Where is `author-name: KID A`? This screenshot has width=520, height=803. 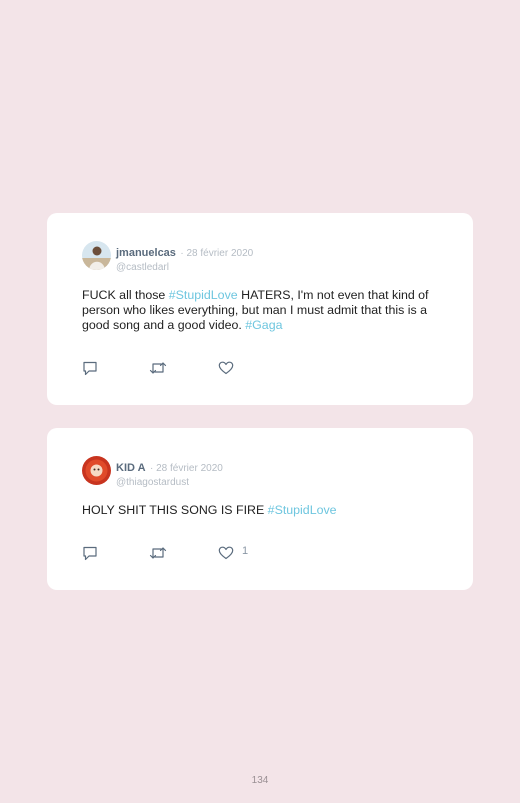 author-name: KID A is located at coordinates (131, 468).